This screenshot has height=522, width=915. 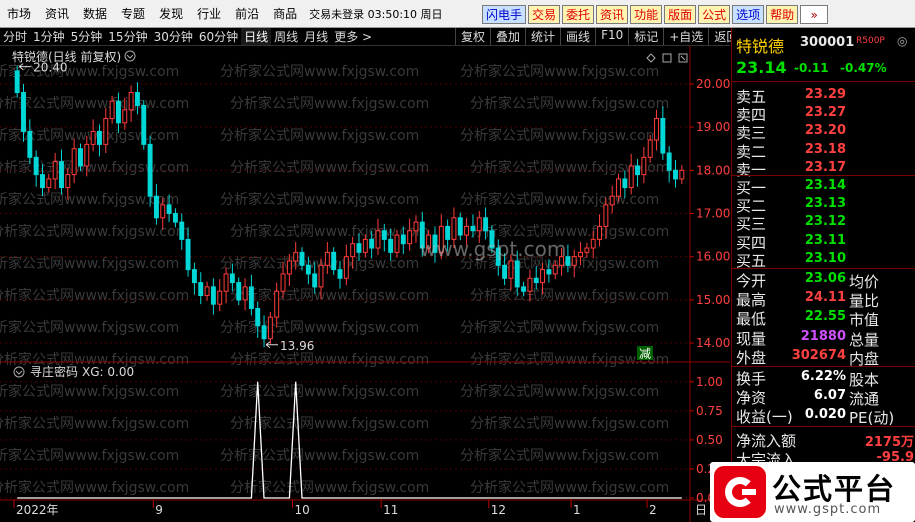 I want to click on stat-row: 外盘 302674 内盘, so click(x=823, y=357).